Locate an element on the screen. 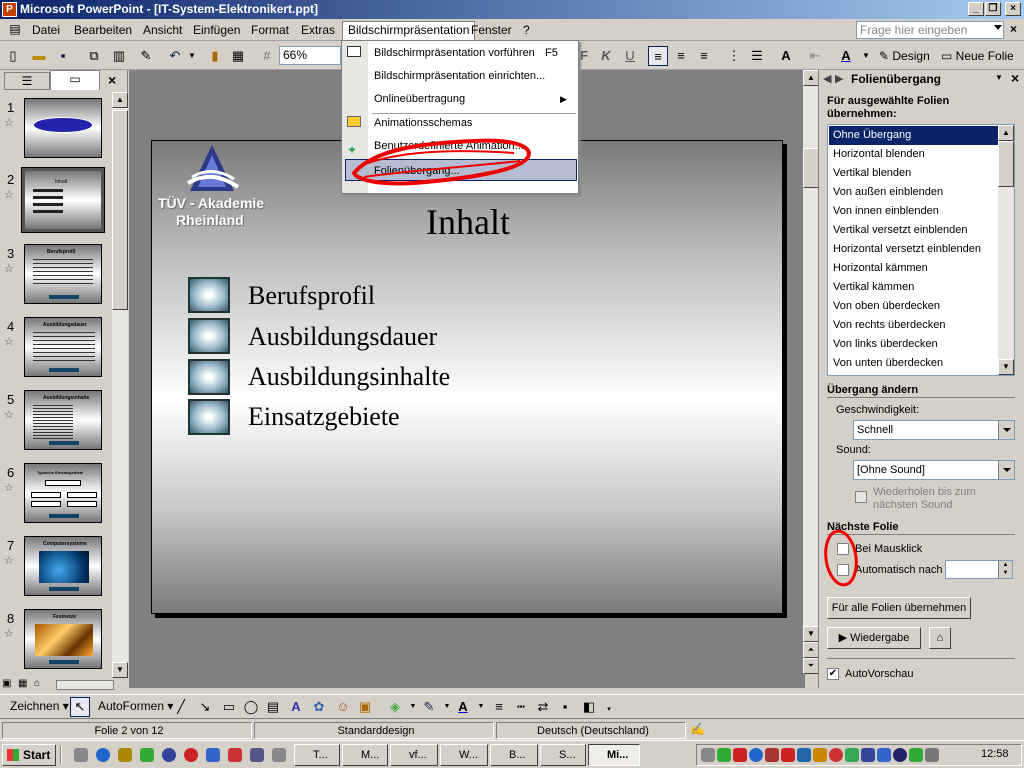 The height and width of the screenshot is (768, 1024). slide-thumbnail-2: 2 ☆ Inhalt is located at coordinates (56, 203).